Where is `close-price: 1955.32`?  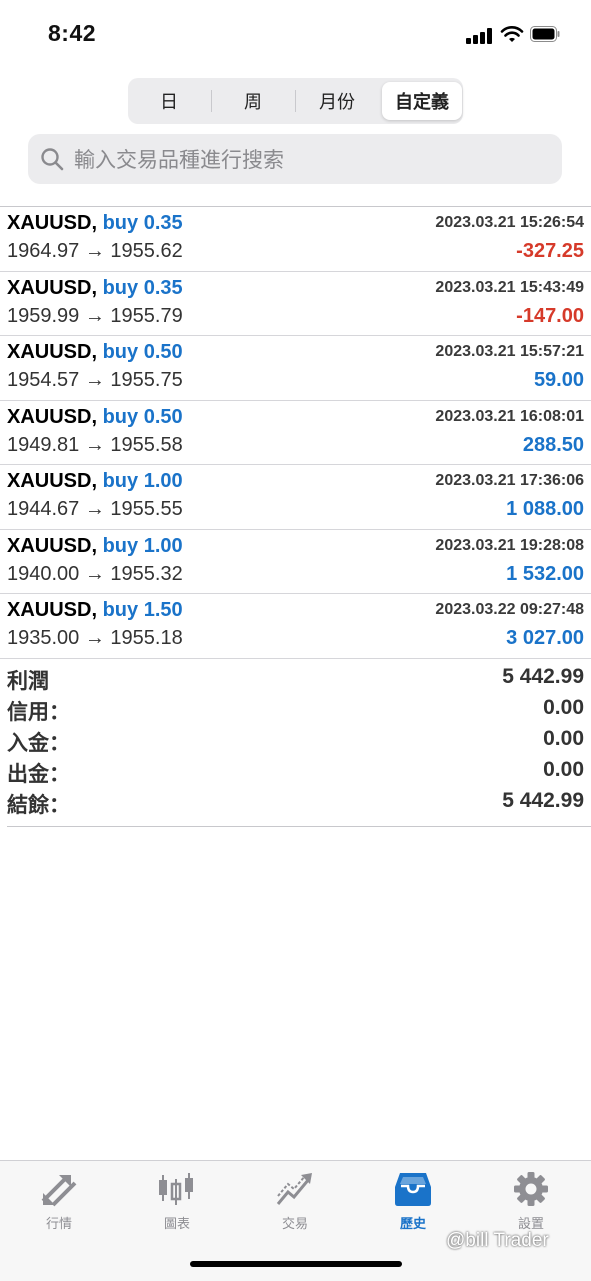
close-price: 1955.32 is located at coordinates (146, 573).